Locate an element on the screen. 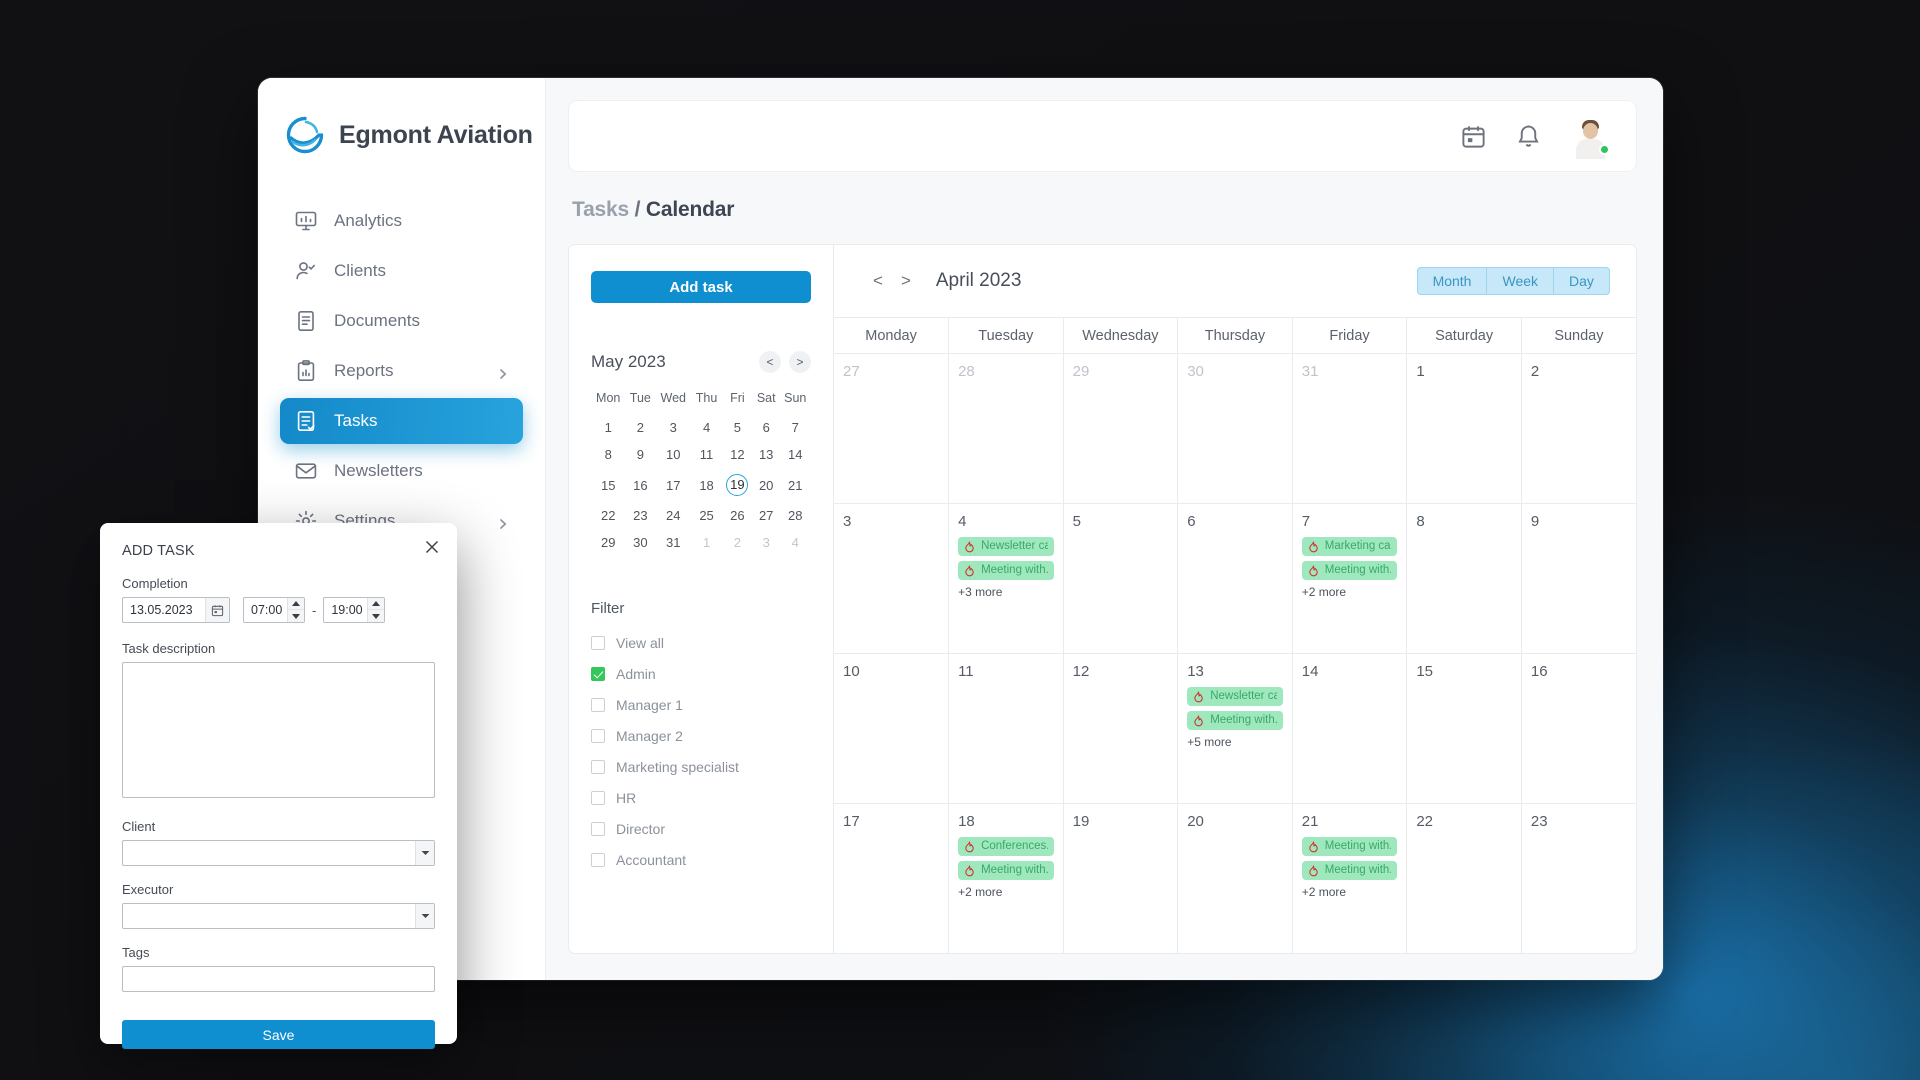 The height and width of the screenshot is (1080, 1920). calendar-day-cell: 13 Newsletter ca.. Meeting with.. +5 more is located at coordinates (1235, 728).